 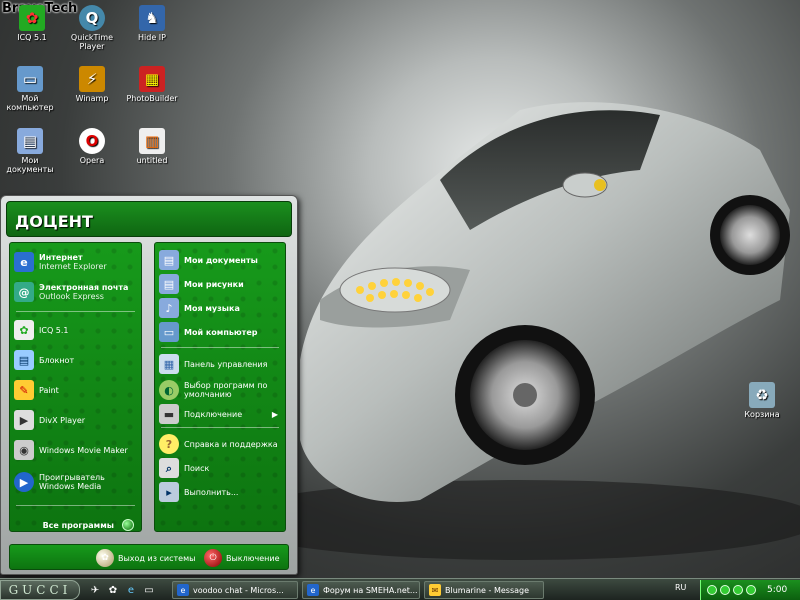 What do you see at coordinates (152, 98) in the screenshot?
I see `desktop-icon-label: PhotoBuilder` at bounding box center [152, 98].